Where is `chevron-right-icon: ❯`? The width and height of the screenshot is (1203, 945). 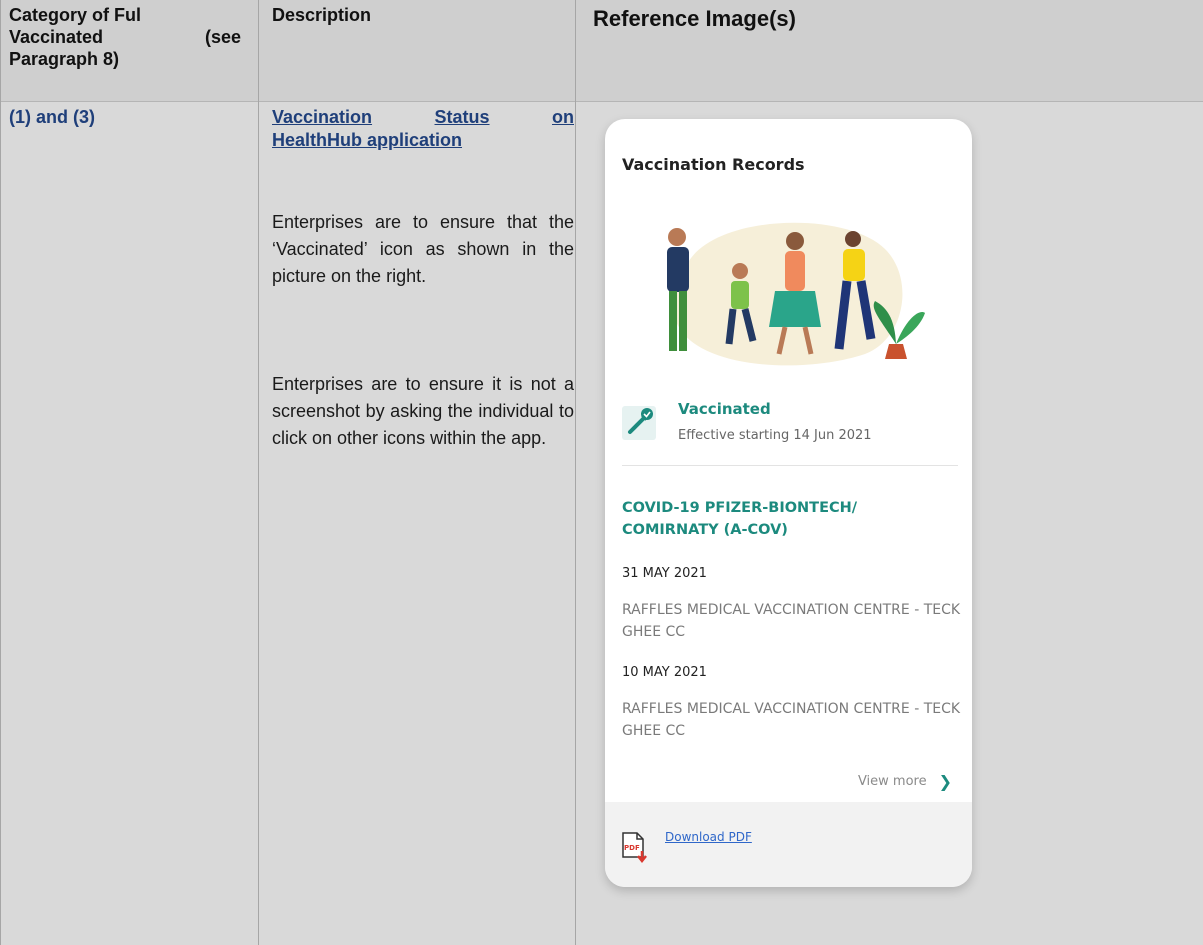
chevron-right-icon: ❯ is located at coordinates (945, 781).